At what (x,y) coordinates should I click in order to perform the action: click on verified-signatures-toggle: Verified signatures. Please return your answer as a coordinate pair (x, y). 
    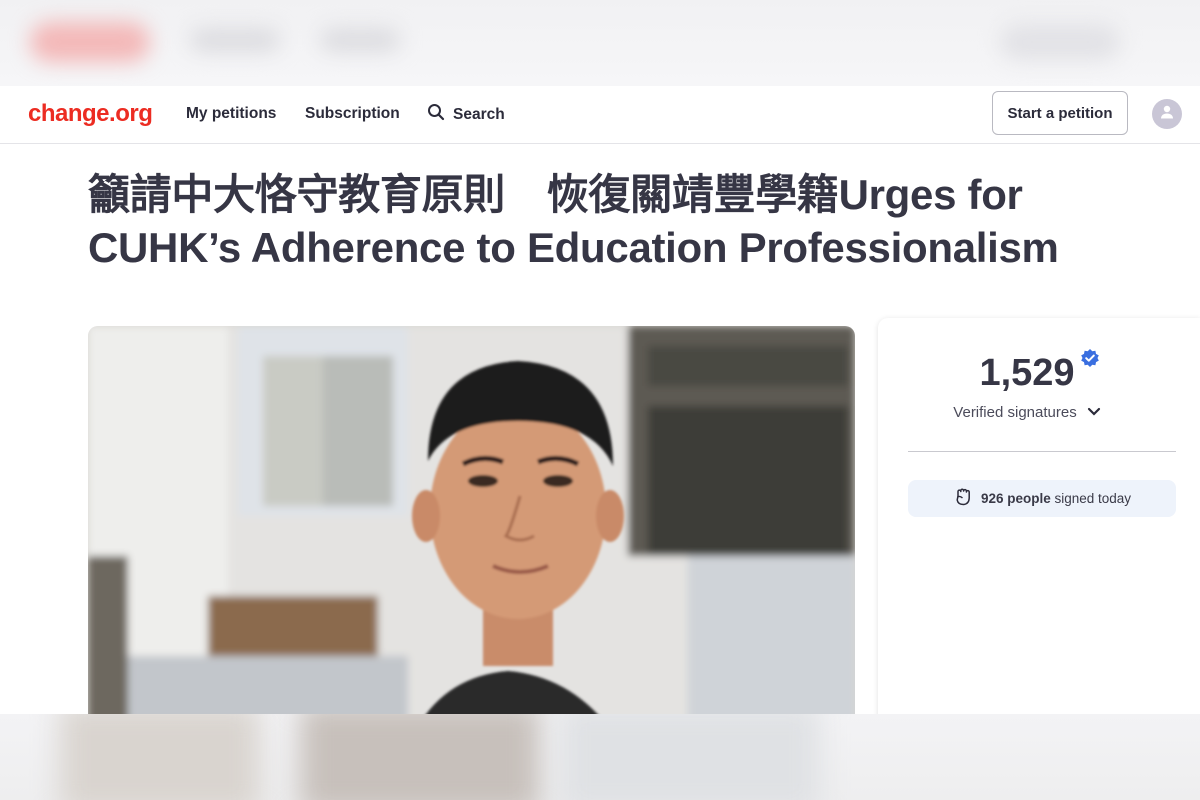
    Looking at the image, I should click on (1027, 412).